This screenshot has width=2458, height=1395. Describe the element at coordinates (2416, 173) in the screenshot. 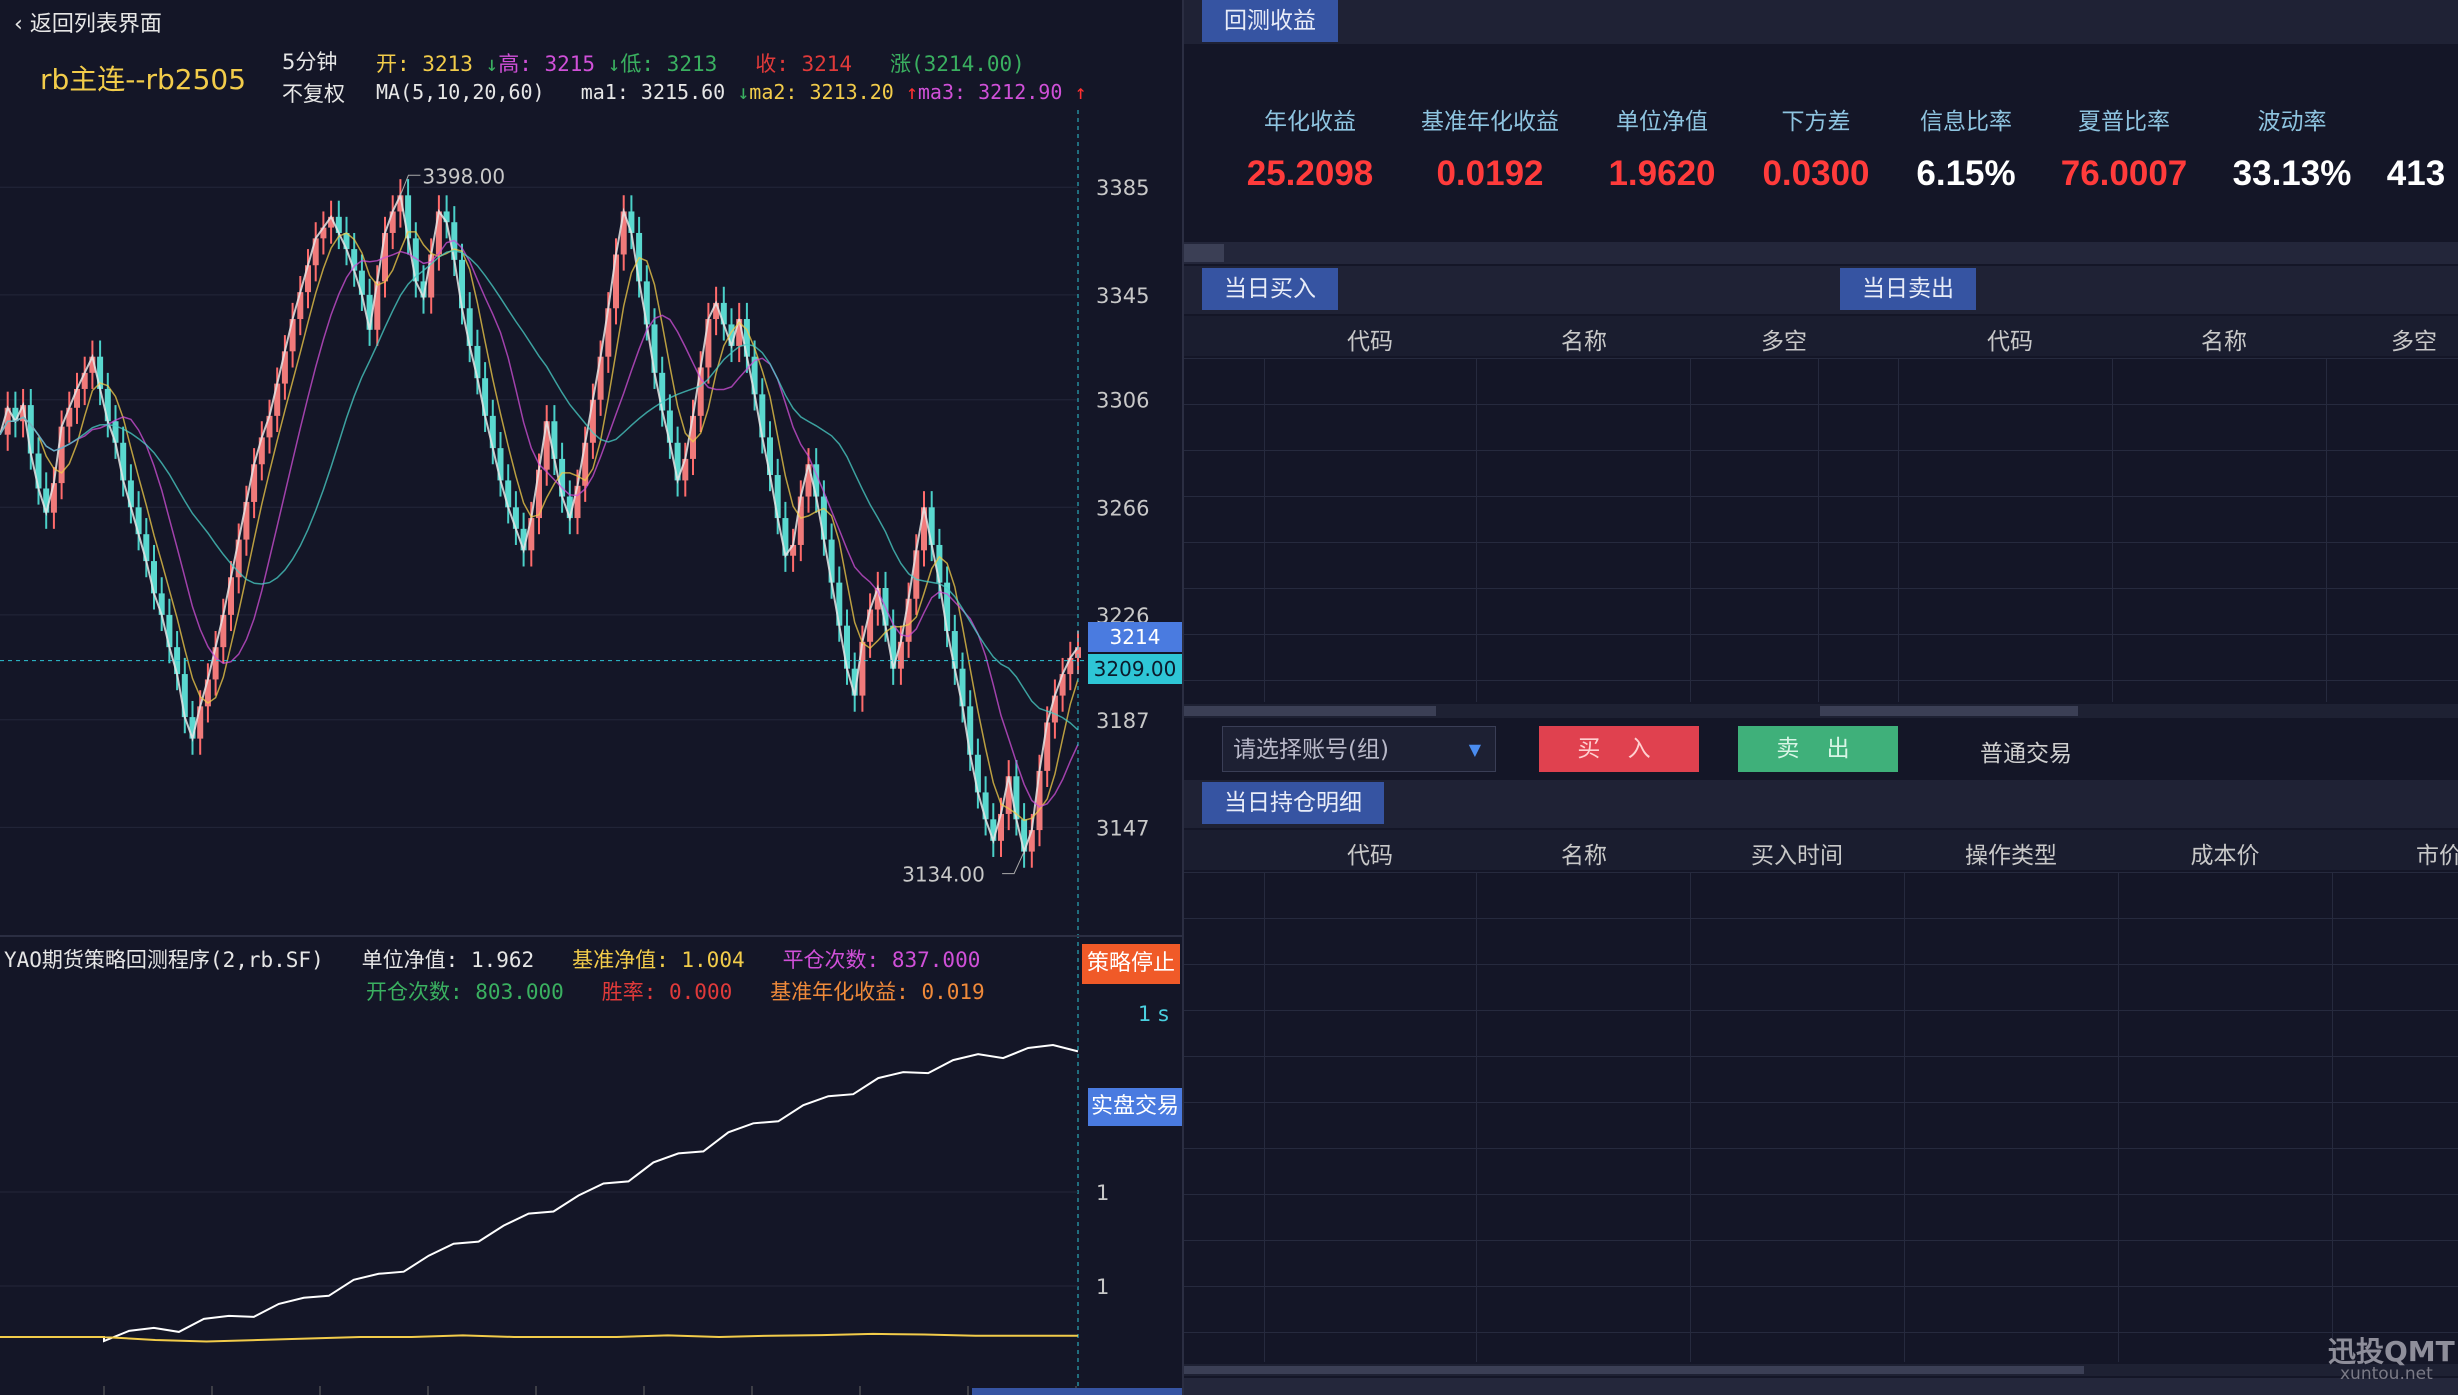

I see `metric-value: 413` at that location.